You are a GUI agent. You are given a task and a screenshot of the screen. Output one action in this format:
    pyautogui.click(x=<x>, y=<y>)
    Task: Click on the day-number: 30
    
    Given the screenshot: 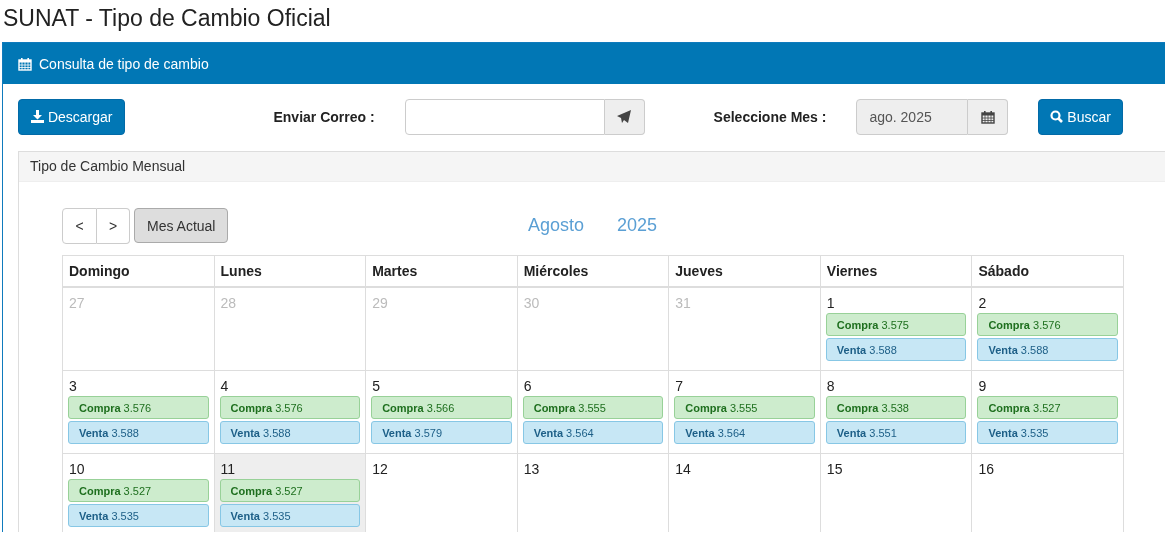 What is the action you would take?
    pyautogui.click(x=531, y=304)
    